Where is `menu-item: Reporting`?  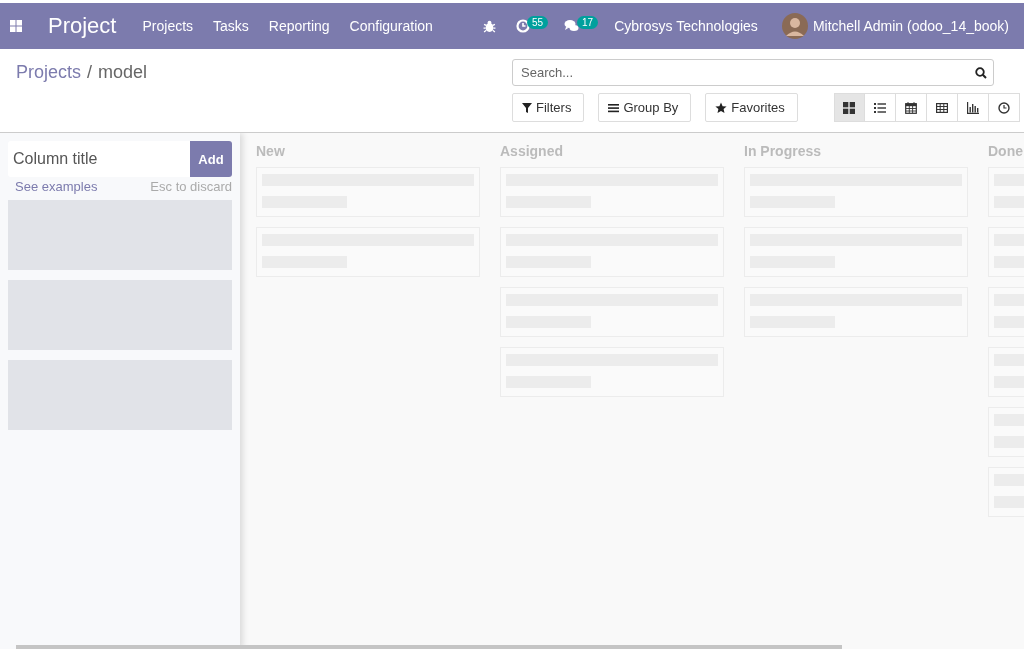
menu-item: Reporting is located at coordinates (299, 26).